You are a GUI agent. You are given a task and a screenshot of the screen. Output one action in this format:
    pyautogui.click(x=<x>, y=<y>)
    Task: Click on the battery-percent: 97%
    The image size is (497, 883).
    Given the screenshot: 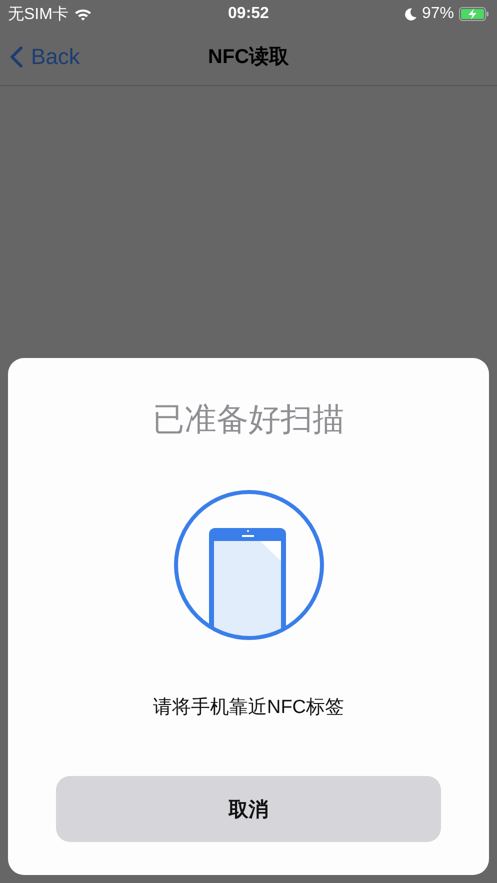 What is the action you would take?
    pyautogui.click(x=438, y=14)
    